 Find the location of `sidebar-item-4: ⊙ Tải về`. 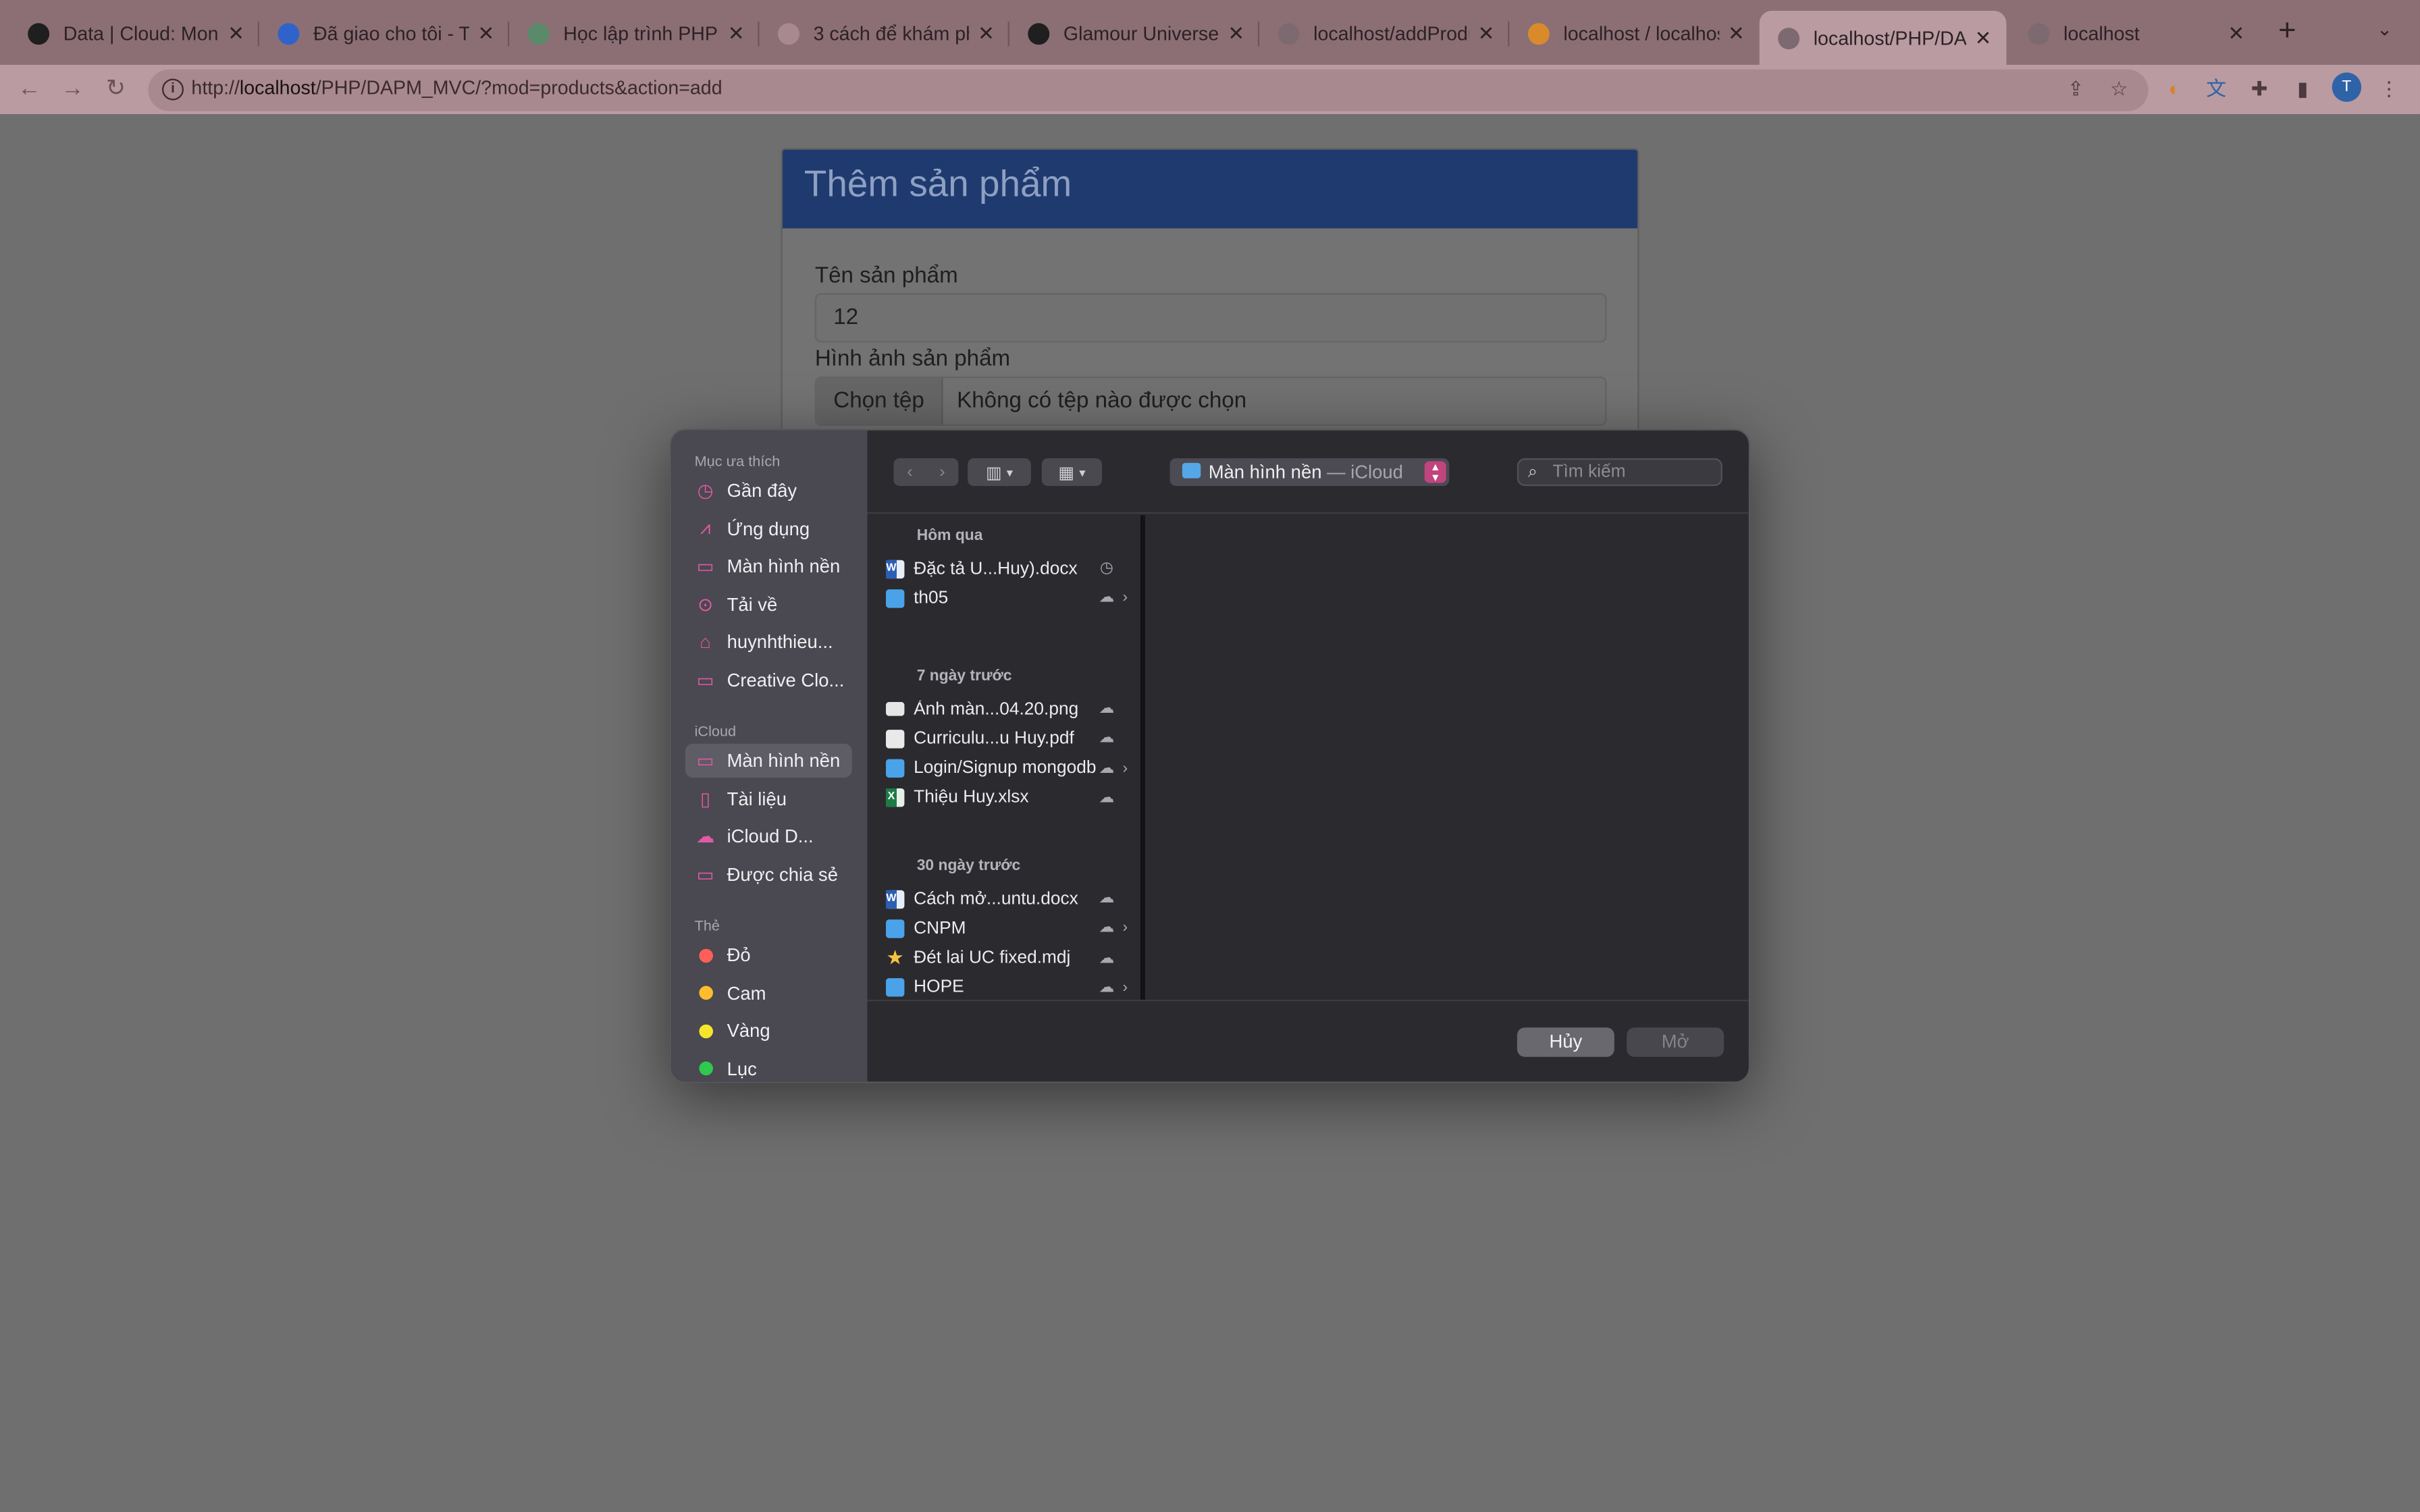

sidebar-item-4: ⊙ Tải về is located at coordinates (768, 604).